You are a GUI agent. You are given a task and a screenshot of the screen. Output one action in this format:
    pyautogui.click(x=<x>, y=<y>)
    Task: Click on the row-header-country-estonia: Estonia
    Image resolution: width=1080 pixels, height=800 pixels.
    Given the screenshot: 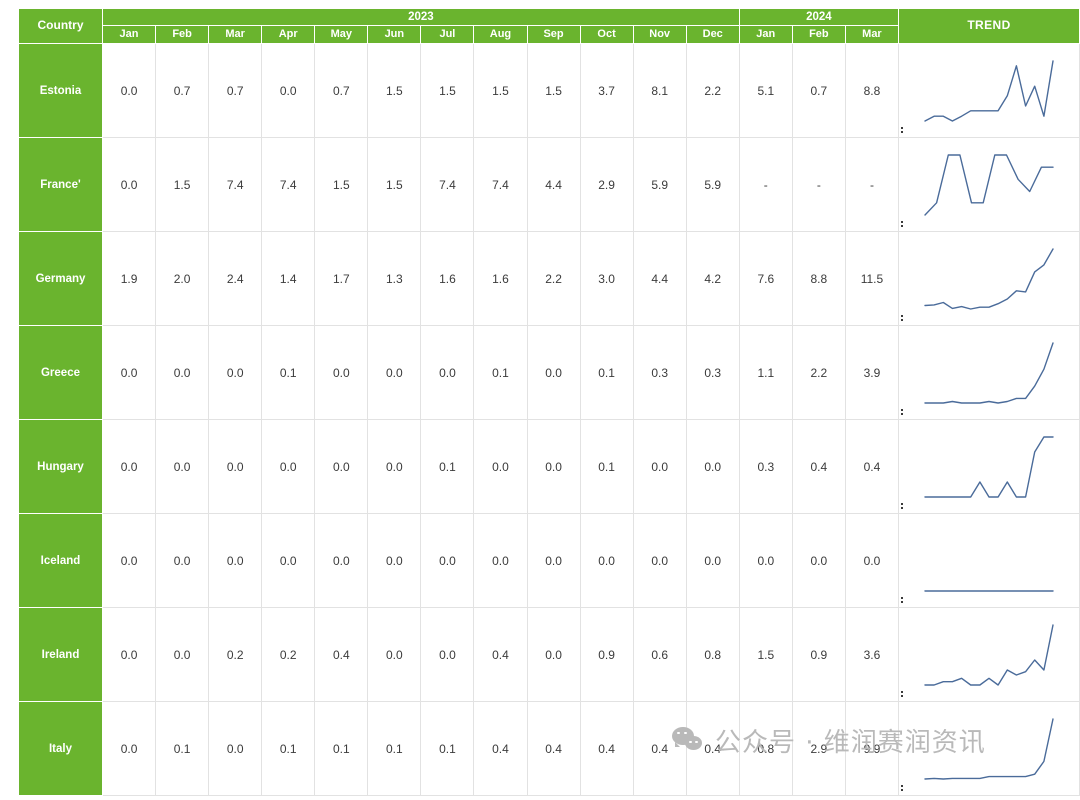 What is the action you would take?
    pyautogui.click(x=60, y=90)
    